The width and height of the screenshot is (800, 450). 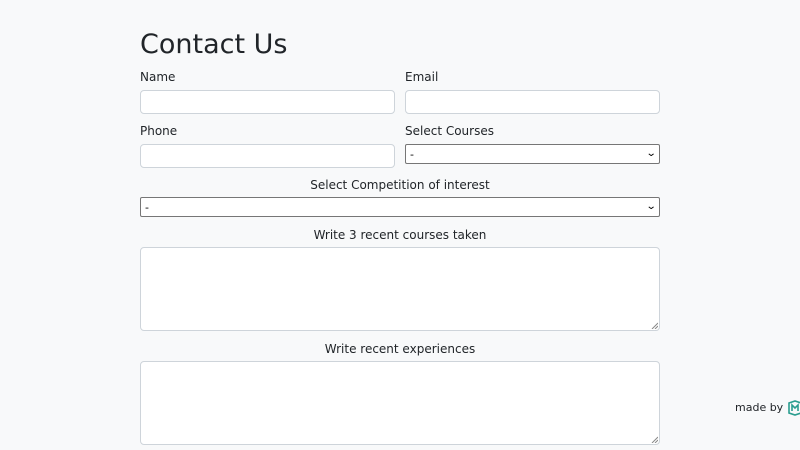 I want to click on name-label: Name, so click(x=158, y=77).